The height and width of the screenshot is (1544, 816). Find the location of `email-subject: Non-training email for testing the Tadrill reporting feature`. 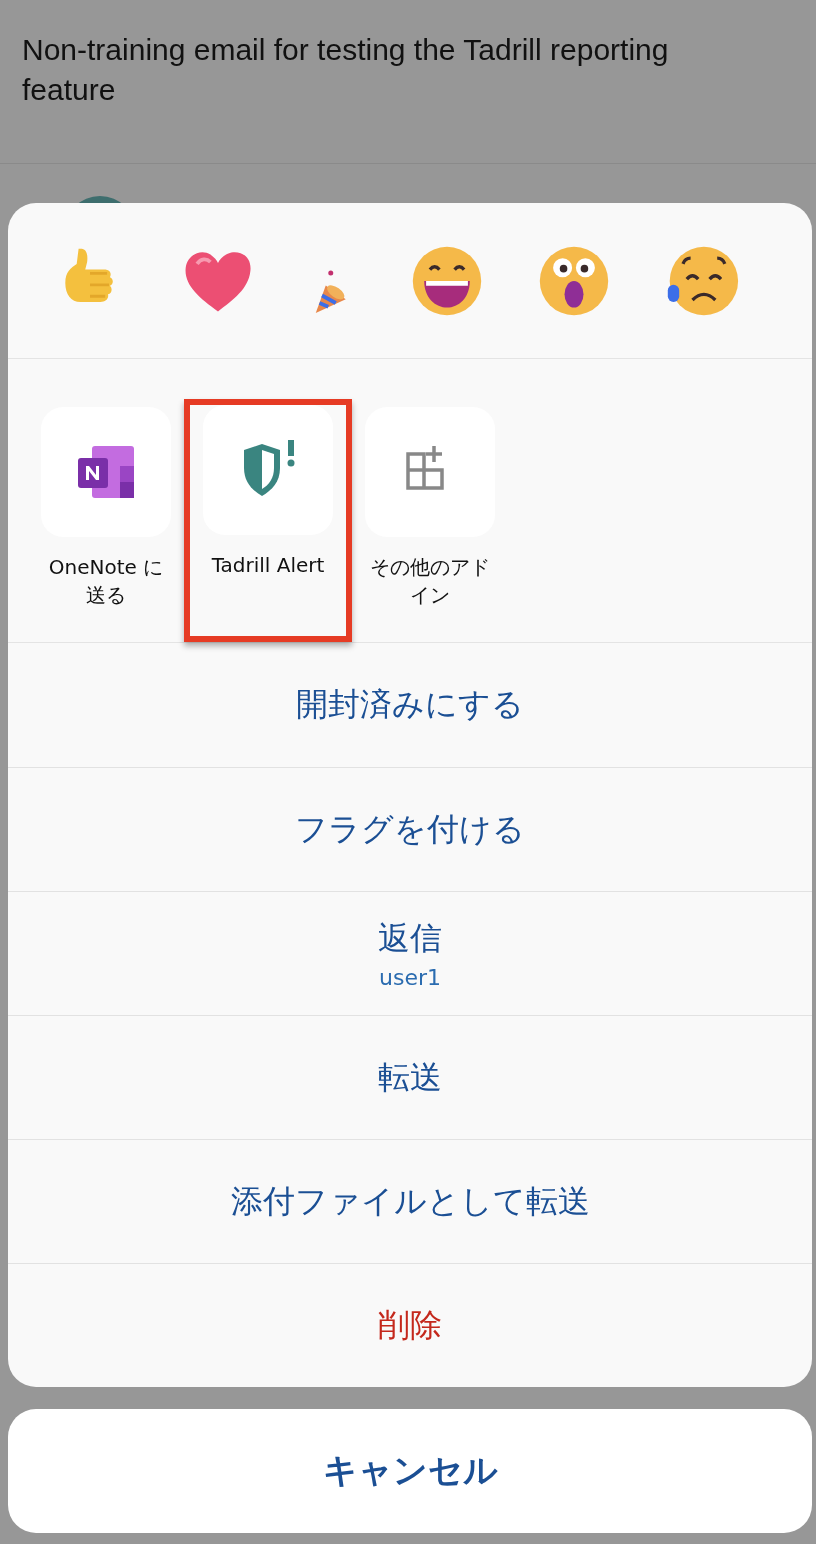

email-subject: Non-training email for testing the Tadrill reporting feature is located at coordinates (346, 70).